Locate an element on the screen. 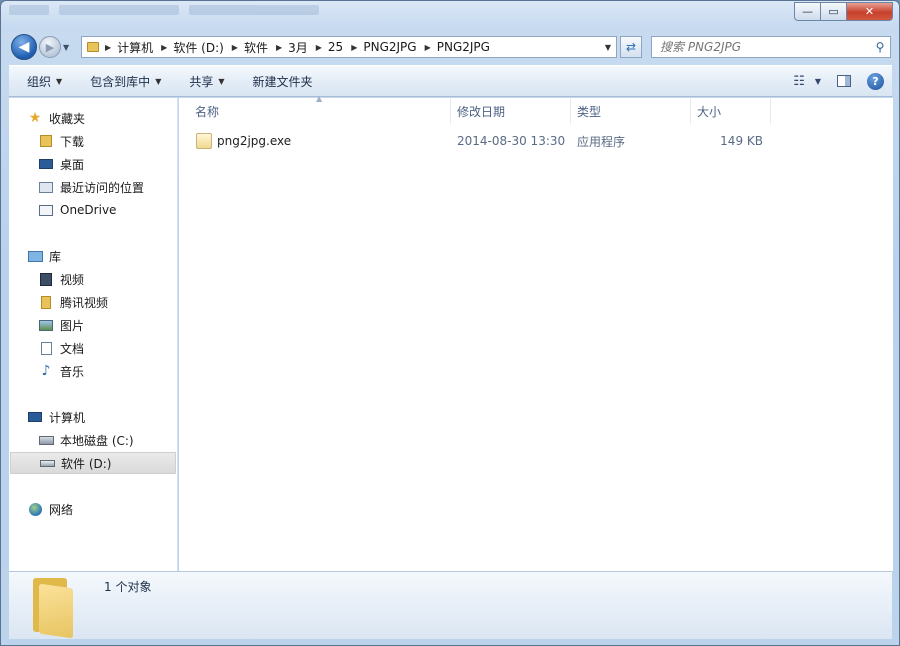 This screenshot has width=900, height=646. sidebar-item-onedrive: OneDrive is located at coordinates (77, 210).